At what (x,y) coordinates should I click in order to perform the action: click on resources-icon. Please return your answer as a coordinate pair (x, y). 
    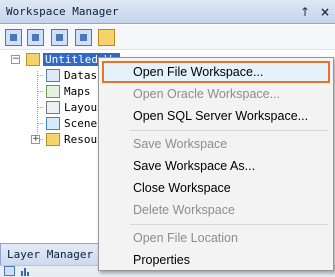
    Looking at the image, I should click on (53, 139).